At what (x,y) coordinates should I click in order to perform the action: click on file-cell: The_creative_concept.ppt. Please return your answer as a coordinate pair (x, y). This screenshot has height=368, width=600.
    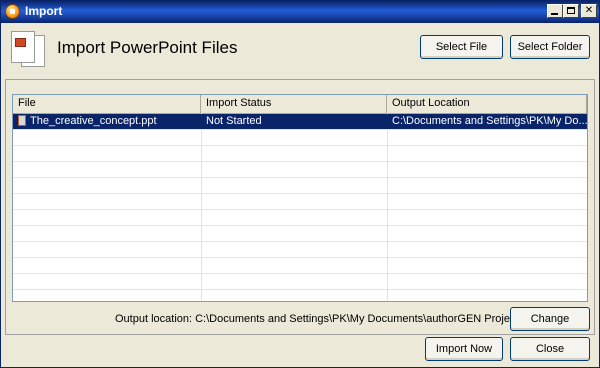
    Looking at the image, I should click on (107, 122).